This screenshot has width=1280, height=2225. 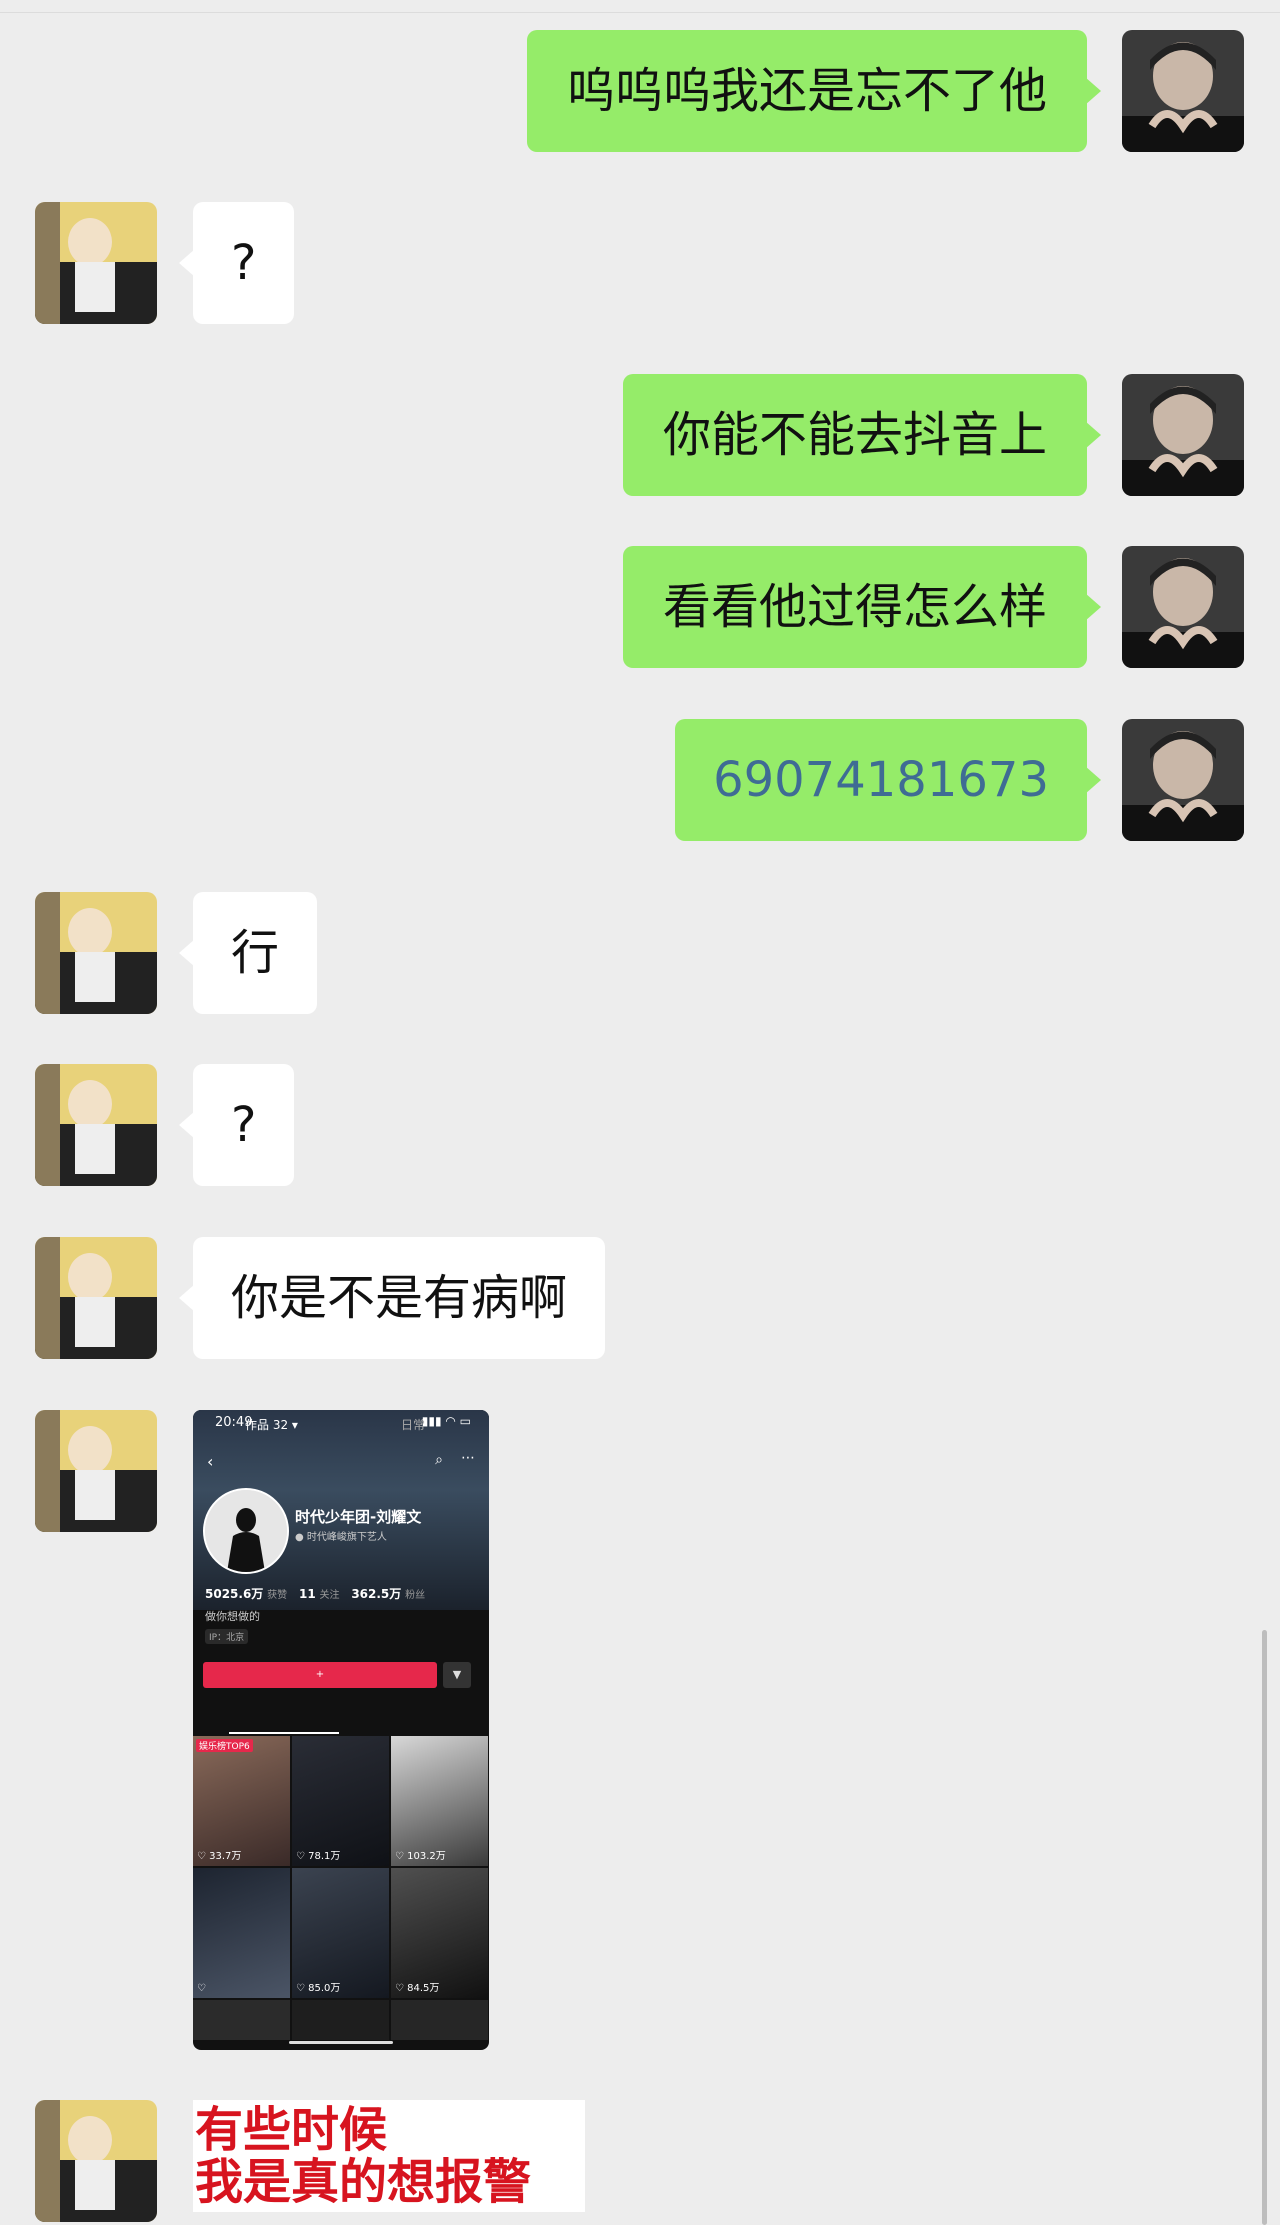 What do you see at coordinates (468, 1458) in the screenshot?
I see `more-icon: ⋯` at bounding box center [468, 1458].